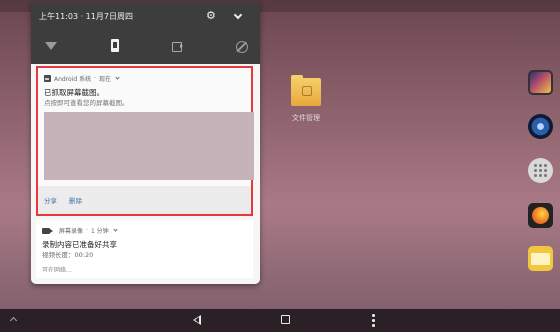  What do you see at coordinates (540, 258) in the screenshot?
I see `mail-app-icon` at bounding box center [540, 258].